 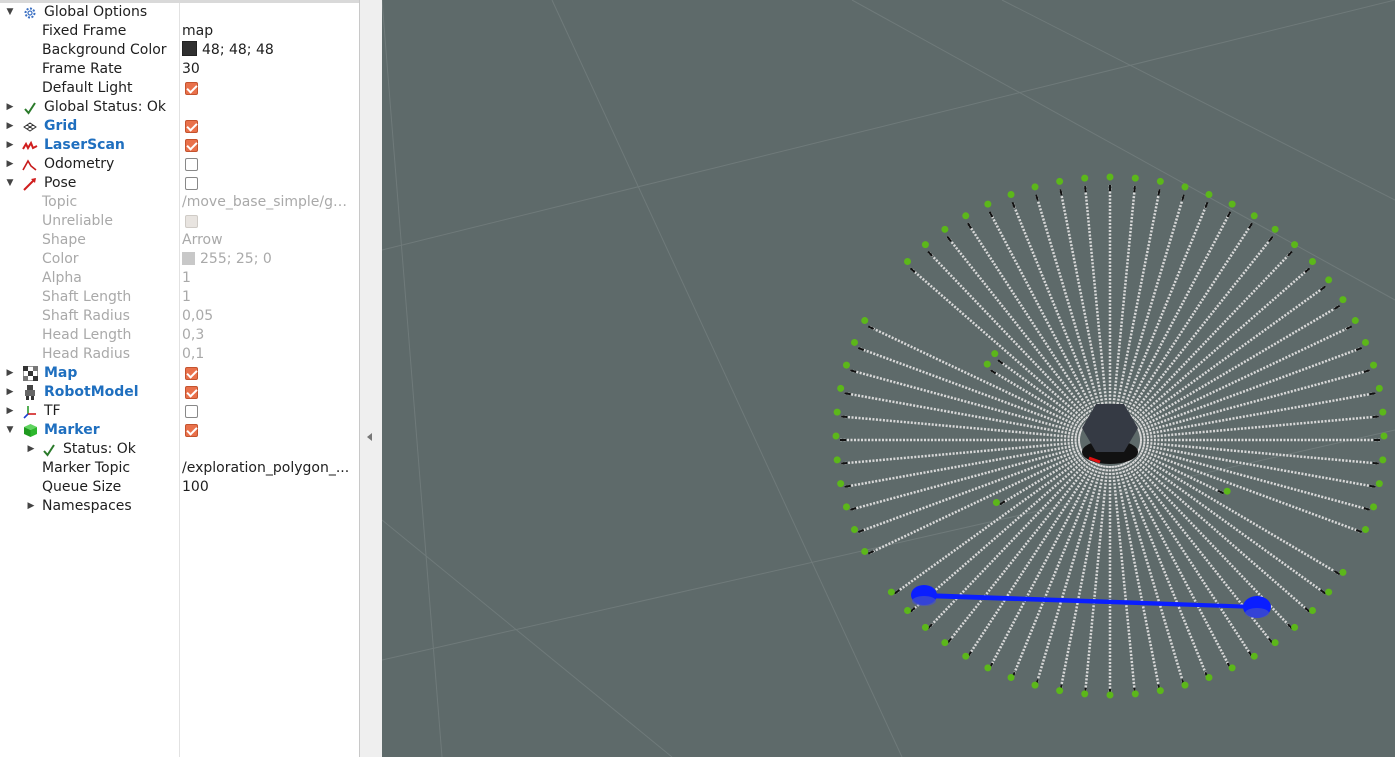 What do you see at coordinates (179, 411) in the screenshot?
I see `tree-item-tf: ▶ TF` at bounding box center [179, 411].